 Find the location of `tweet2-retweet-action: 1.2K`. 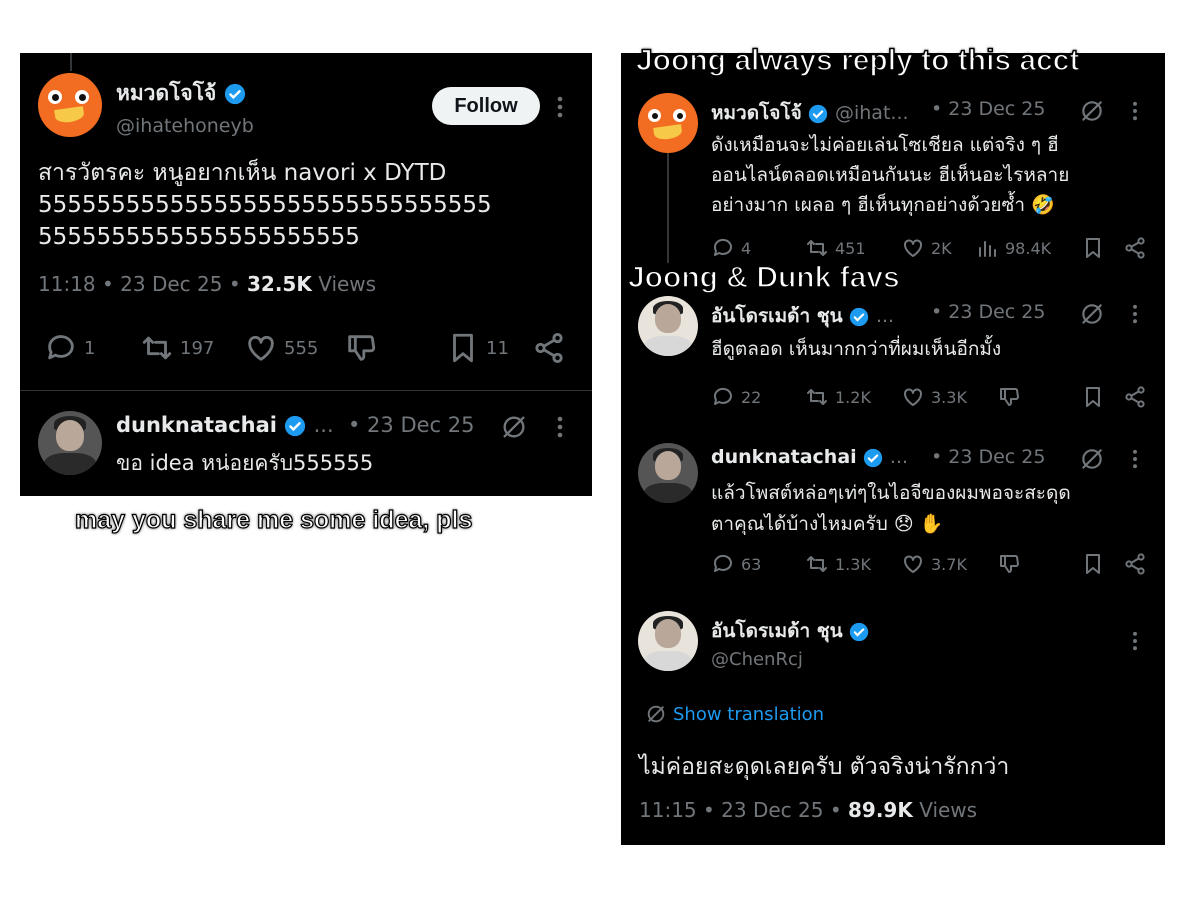

tweet2-retweet-action: 1.2K is located at coordinates (838, 397).